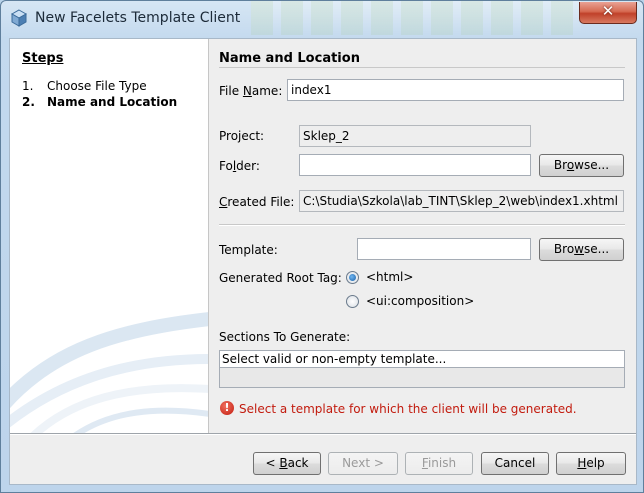 The width and height of the screenshot is (644, 493). Describe the element at coordinates (455, 90) in the screenshot. I see `file-name-input: index1` at that location.